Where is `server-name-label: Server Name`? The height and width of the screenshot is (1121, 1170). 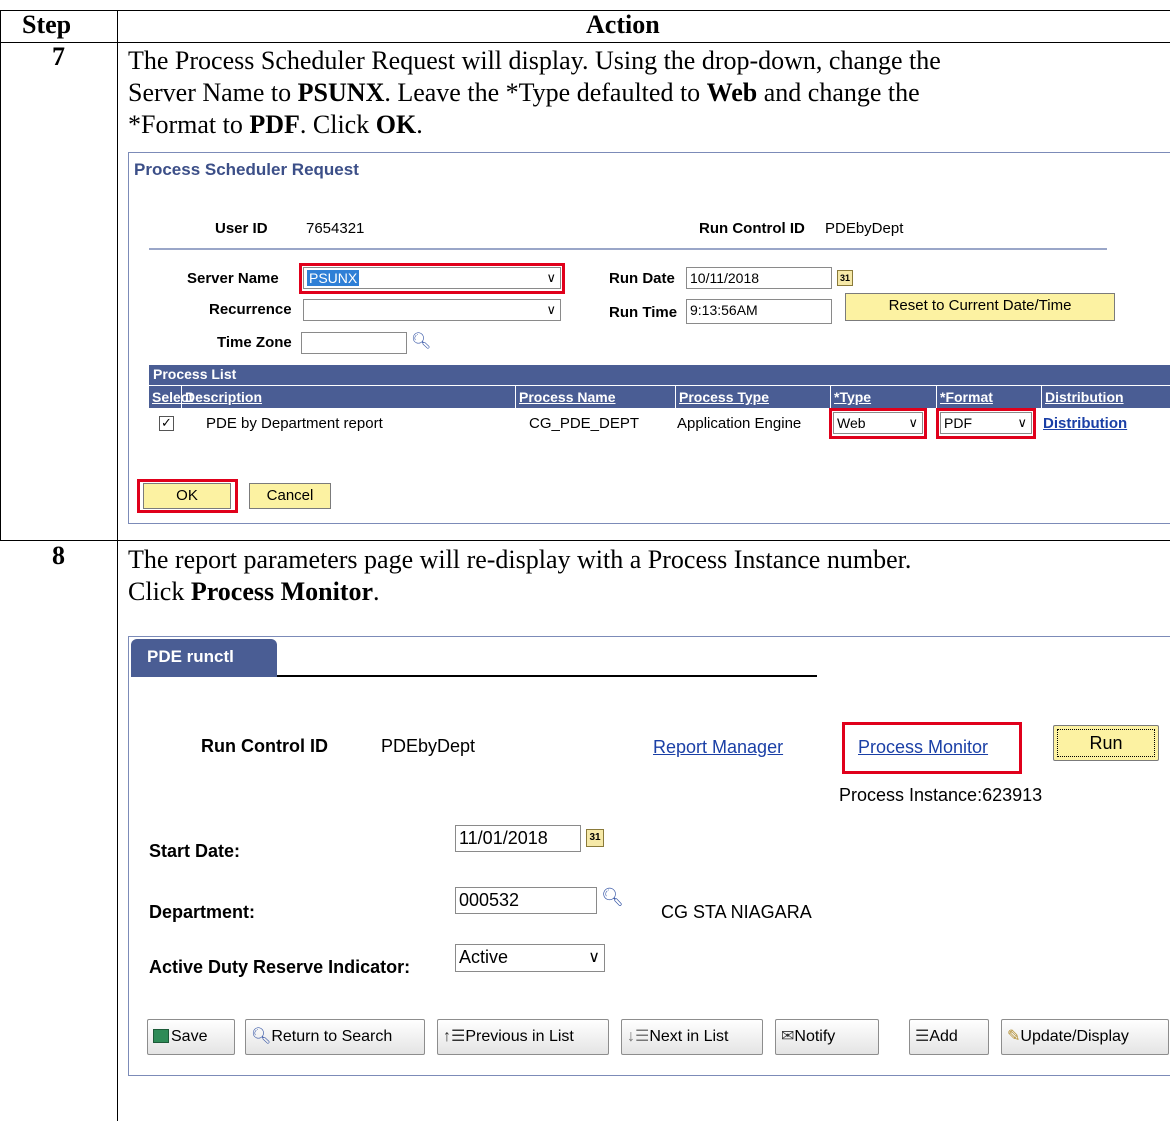 server-name-label: Server Name is located at coordinates (233, 278).